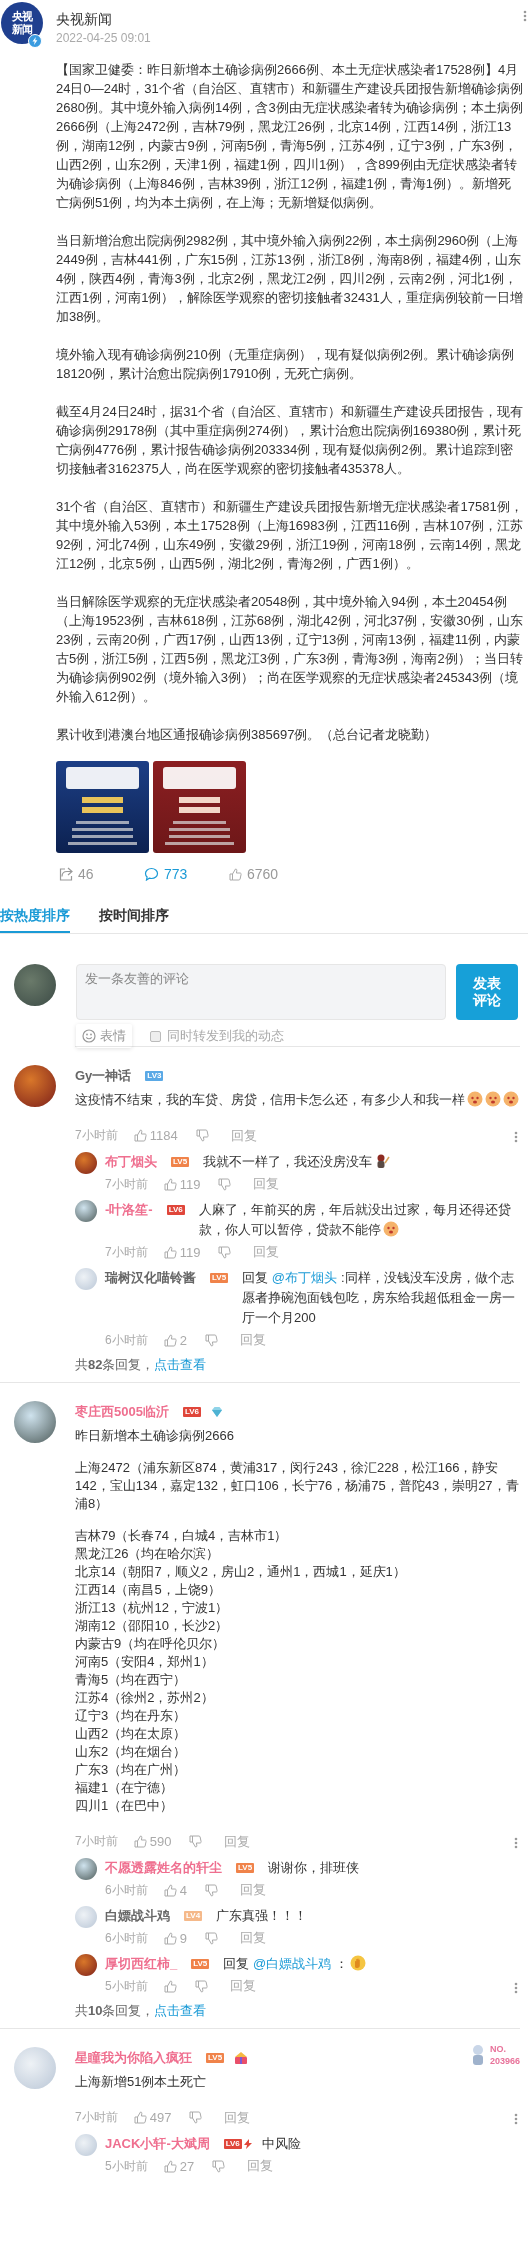 This screenshot has width=528, height=2251. Describe the element at coordinates (290, 440) in the screenshot. I see `post-paragraph: 截至4月24日24时，据31个省（自治区、直辖市）和新疆生产建设兵团报告，现有确诊病例29178例（其中重症病例274例），累计治愈出院病例169380例，累计死亡病例4776例，累计报告确诊病例203334例，现有疑似病例2例。累计追踪到密切接触者3162375人，尚在医学观察的密切接触者435378人。` at that location.